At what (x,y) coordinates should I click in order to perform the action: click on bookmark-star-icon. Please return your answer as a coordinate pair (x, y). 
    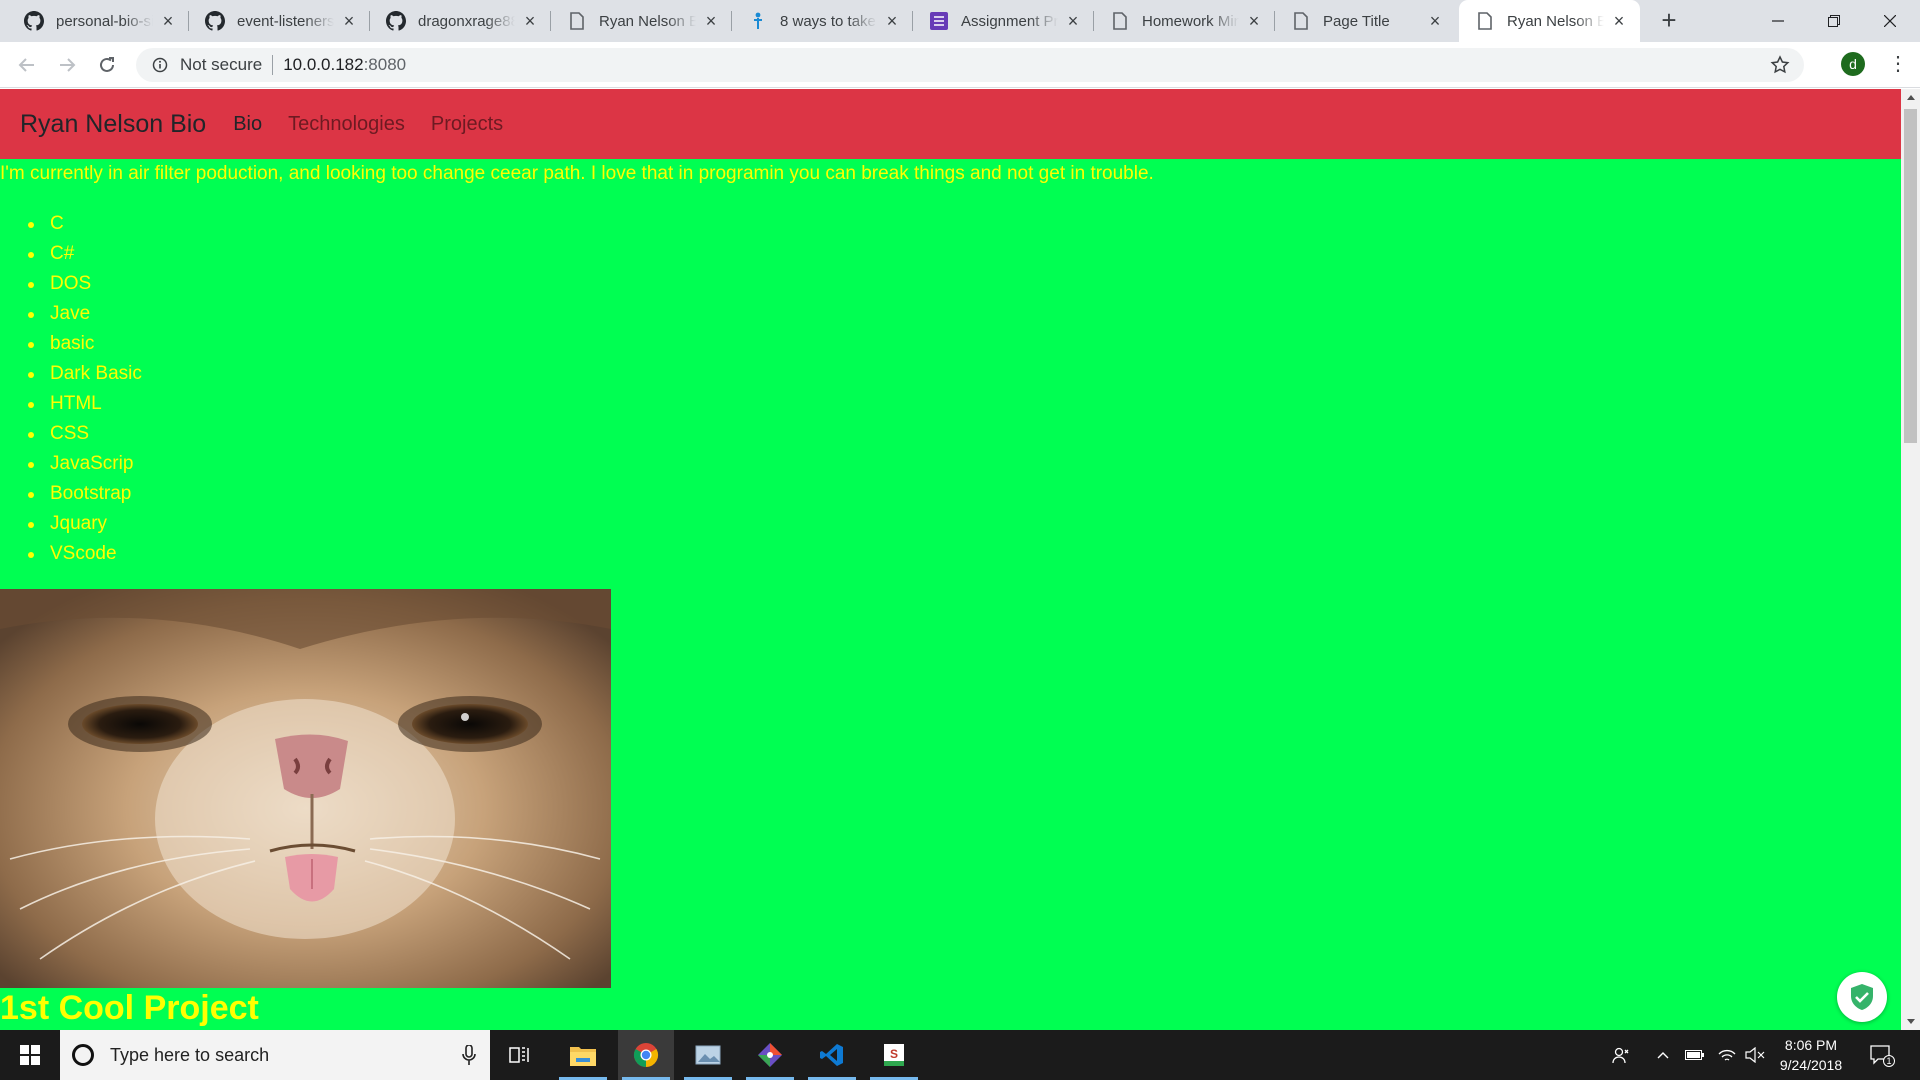
    Looking at the image, I should click on (1780, 65).